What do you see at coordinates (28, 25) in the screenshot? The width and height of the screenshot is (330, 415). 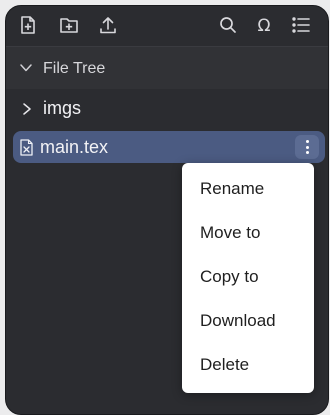 I see `new-file-icon` at bounding box center [28, 25].